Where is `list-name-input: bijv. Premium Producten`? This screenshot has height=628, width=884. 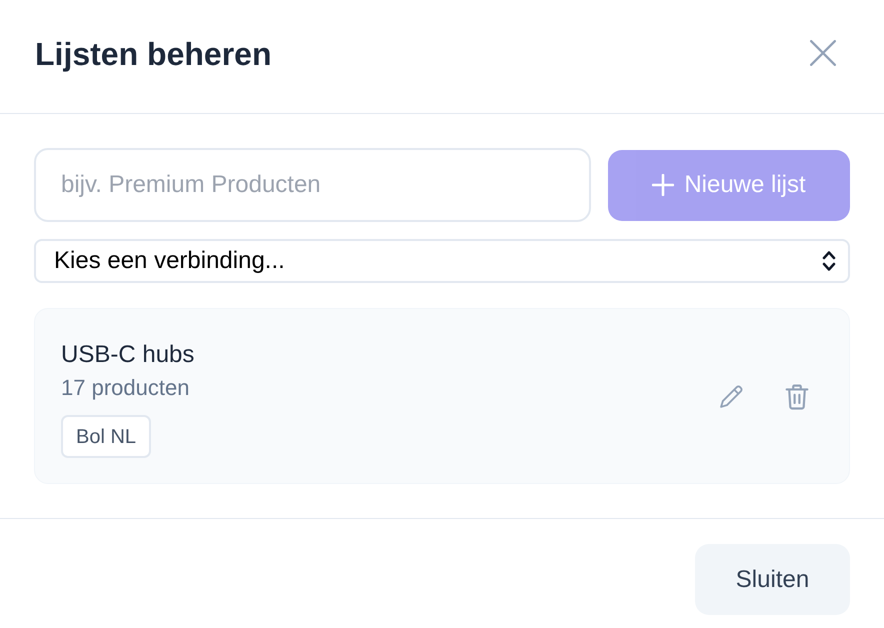
list-name-input: bijv. Premium Producten is located at coordinates (312, 185).